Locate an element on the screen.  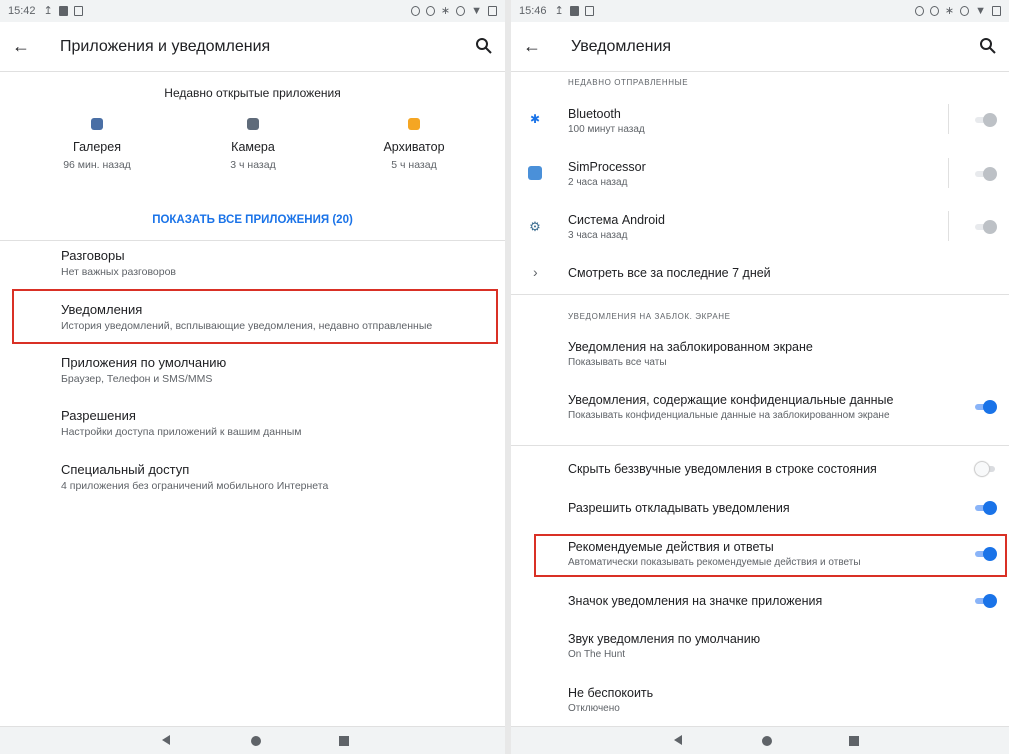
allow-snooze: Разрешить откладывать уведомления is located at coordinates (753, 508).